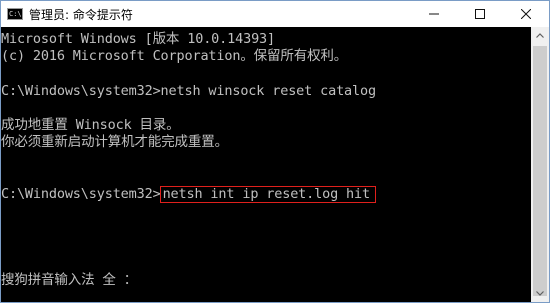  What do you see at coordinates (90, 124) in the screenshot?
I see `console-line: 成功地重置 Winsock 目录。` at bounding box center [90, 124].